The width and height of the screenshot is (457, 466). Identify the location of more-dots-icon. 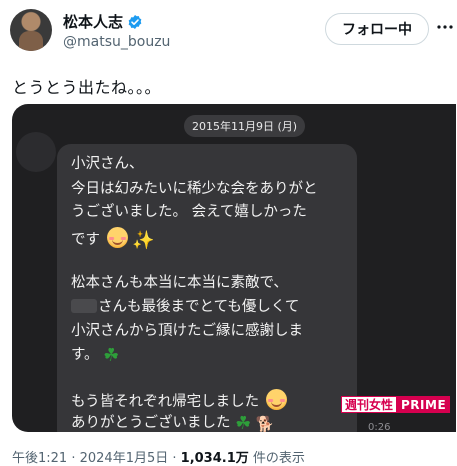
(445, 27).